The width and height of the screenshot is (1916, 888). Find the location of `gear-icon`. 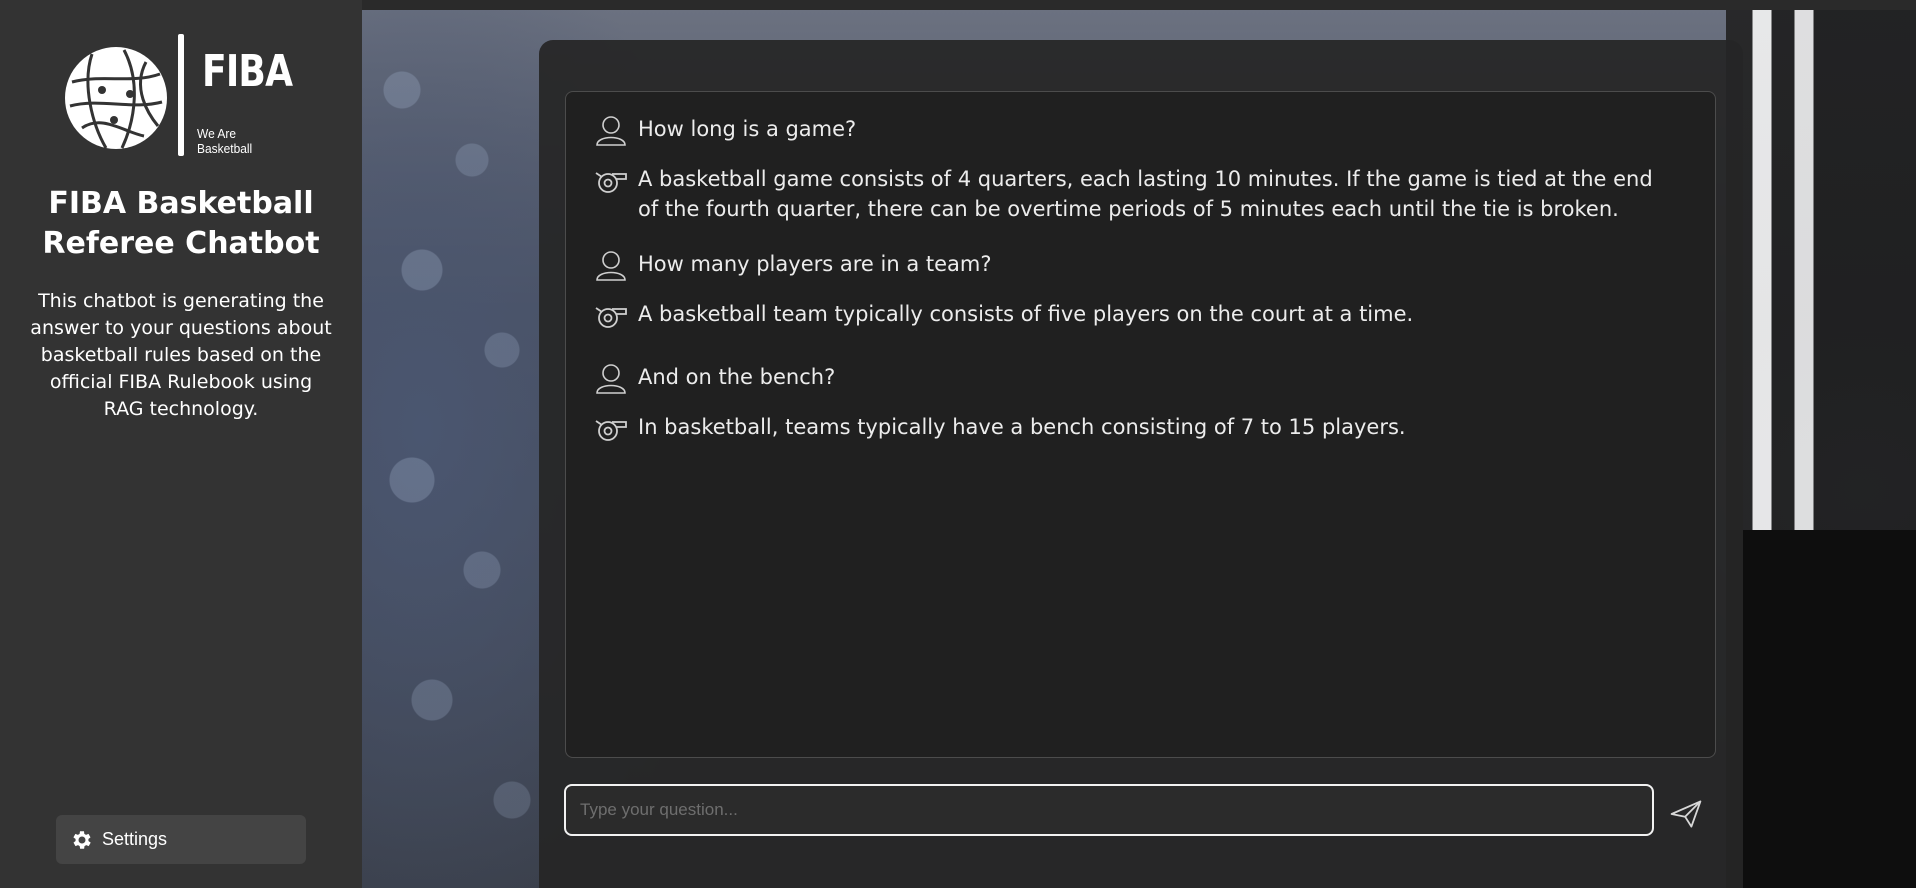

gear-icon is located at coordinates (82, 839).